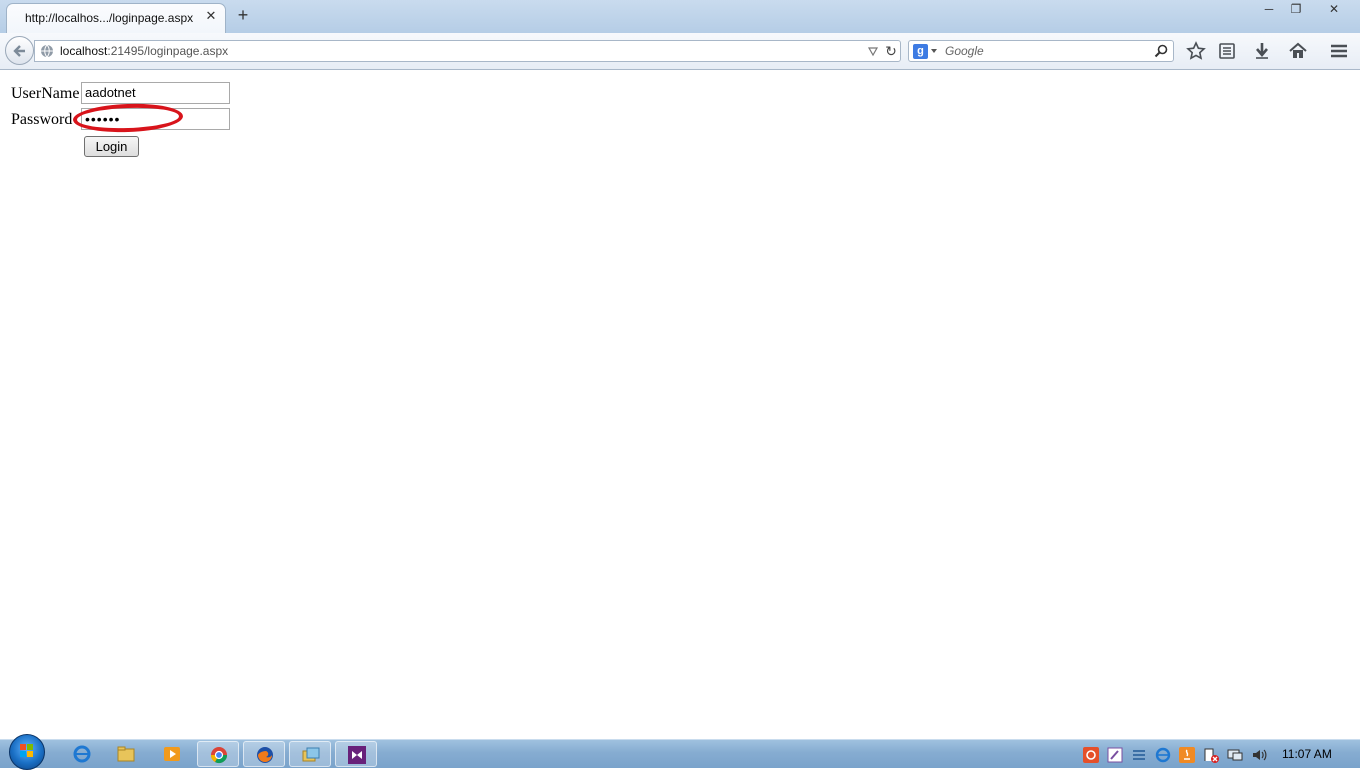  Describe the element at coordinates (920, 51) in the screenshot. I see `search-engine-icon: g` at that location.